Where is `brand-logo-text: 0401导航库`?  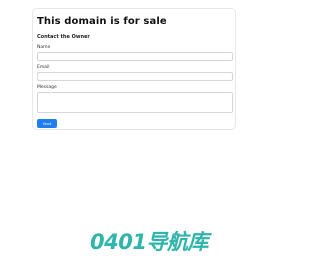
brand-logo-text: 0401导航库 is located at coordinates (149, 242).